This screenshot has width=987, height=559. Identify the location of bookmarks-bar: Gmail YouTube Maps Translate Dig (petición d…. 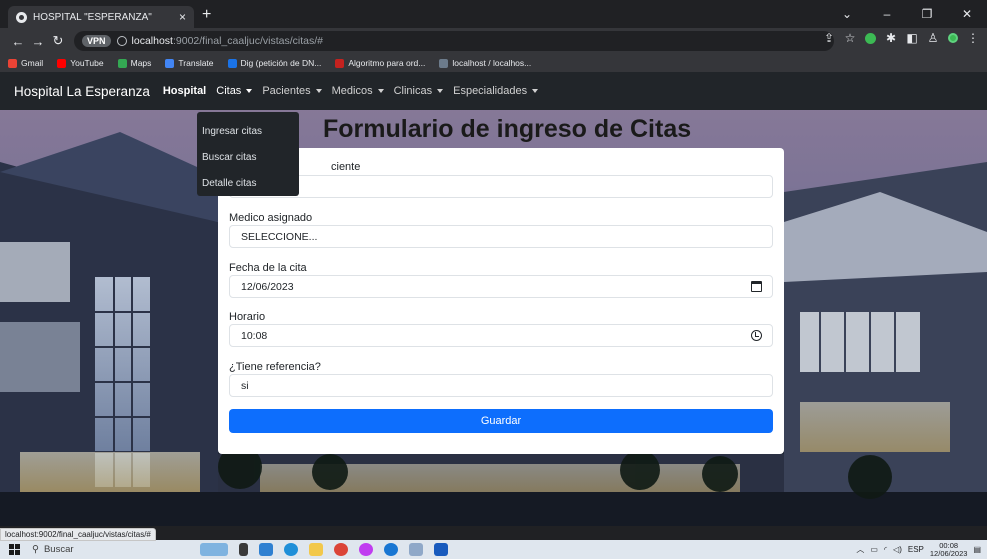
(493, 63).